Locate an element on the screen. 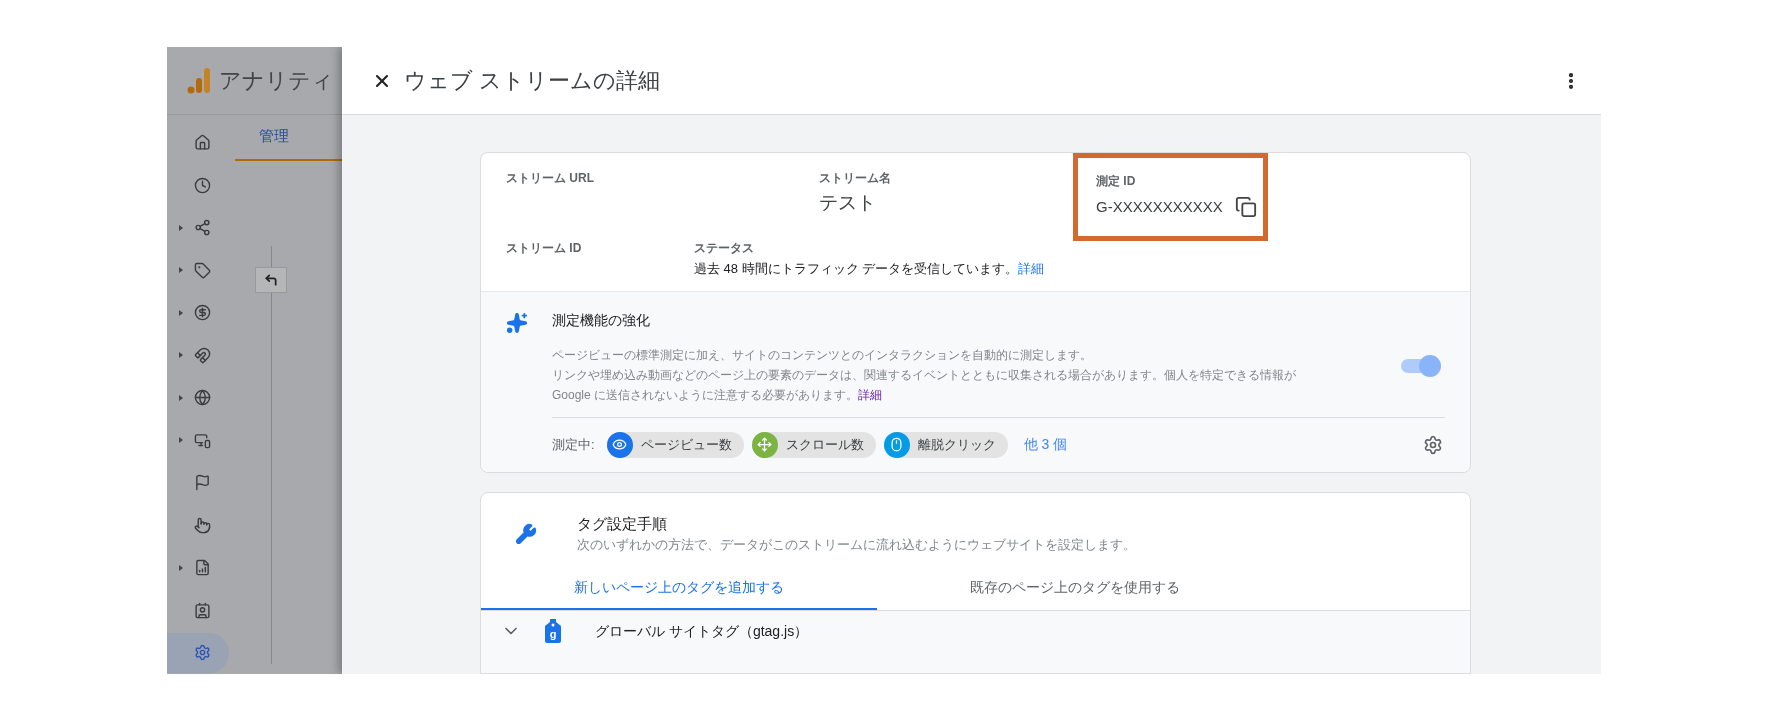 This screenshot has width=1768, height=718. dollar-icon is located at coordinates (202, 313).